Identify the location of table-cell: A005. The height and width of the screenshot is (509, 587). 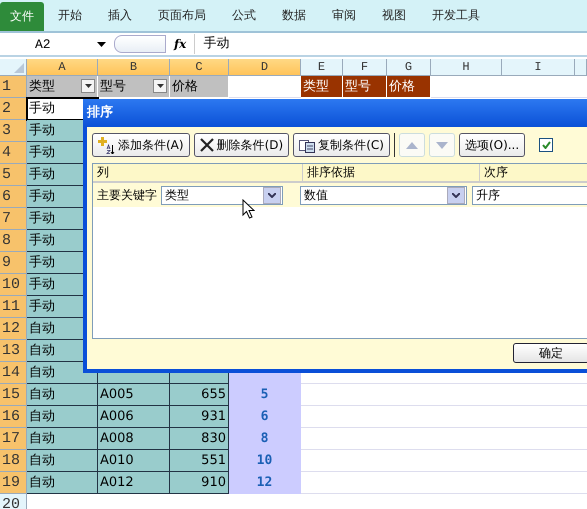
(134, 395).